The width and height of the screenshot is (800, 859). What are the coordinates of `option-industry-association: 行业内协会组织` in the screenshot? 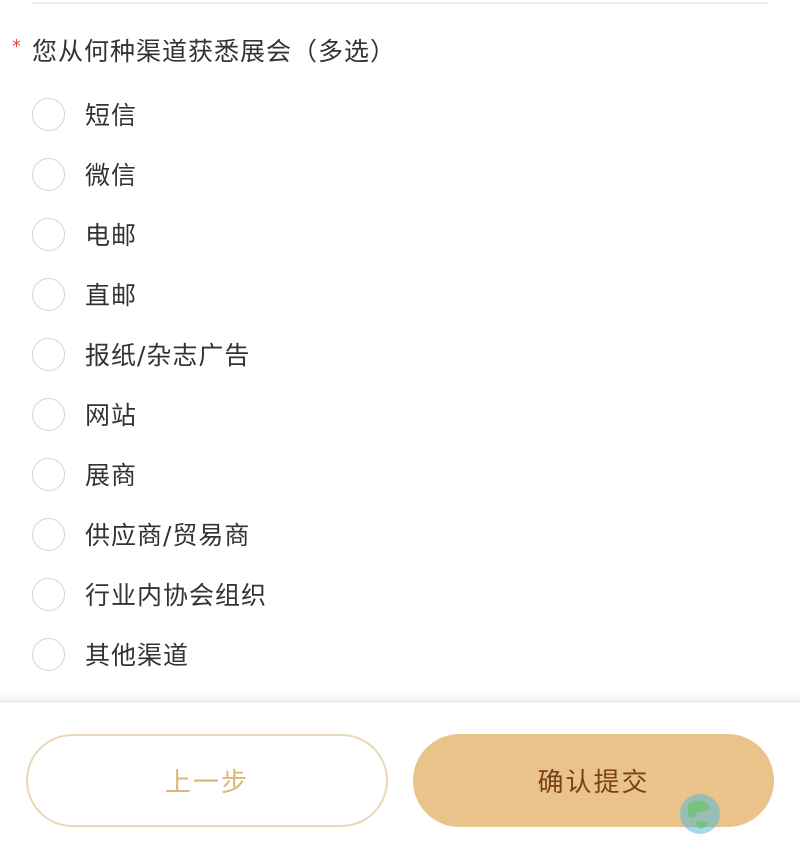 It's located at (400, 594).